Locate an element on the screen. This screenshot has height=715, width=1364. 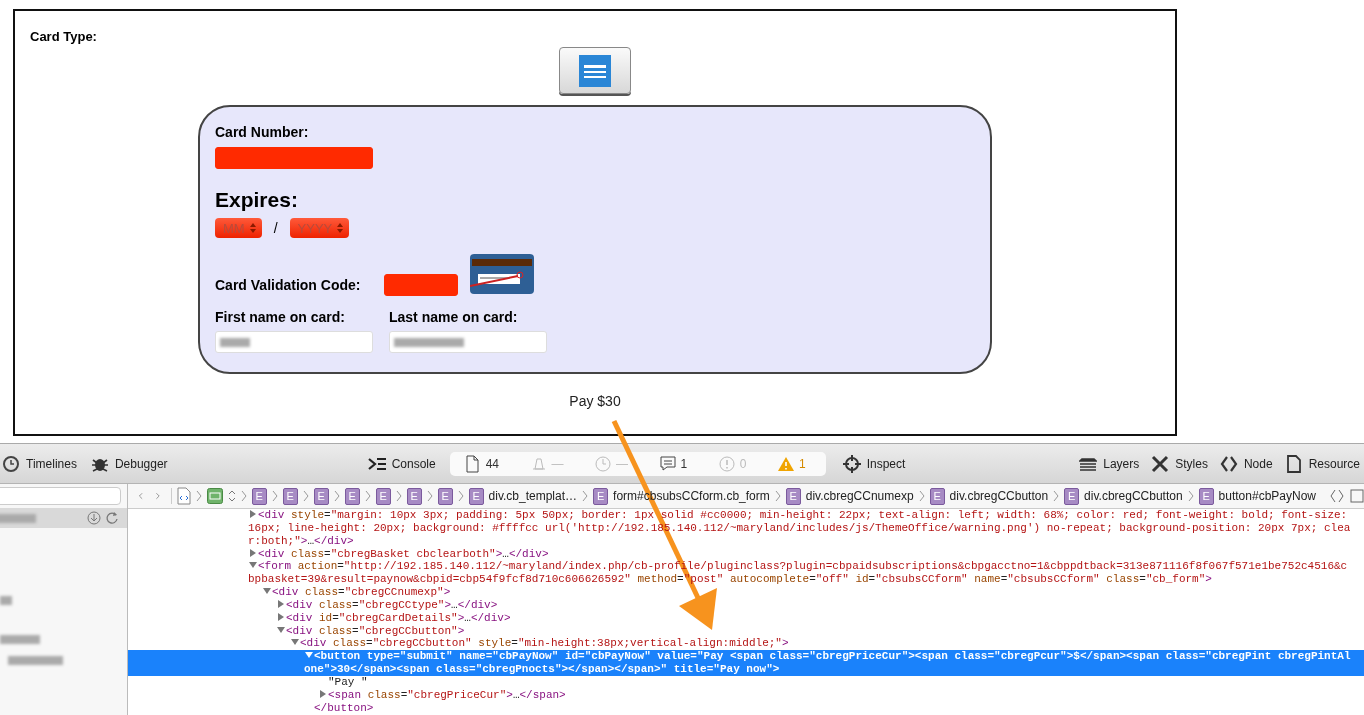
counter-button: 1 is located at coordinates (673, 463).